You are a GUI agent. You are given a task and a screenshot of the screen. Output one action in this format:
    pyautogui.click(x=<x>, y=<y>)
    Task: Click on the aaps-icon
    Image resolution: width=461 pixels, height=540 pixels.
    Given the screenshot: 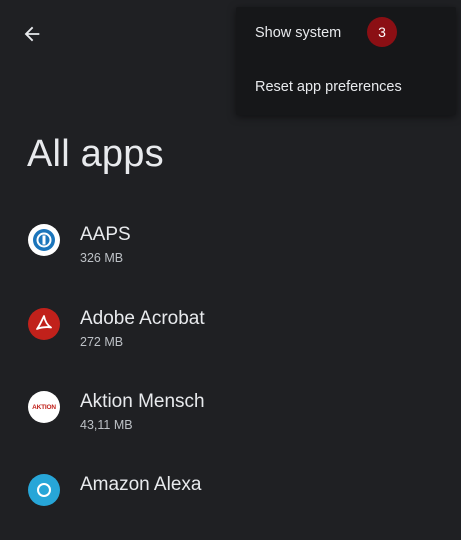 What is the action you would take?
    pyautogui.click(x=44, y=240)
    